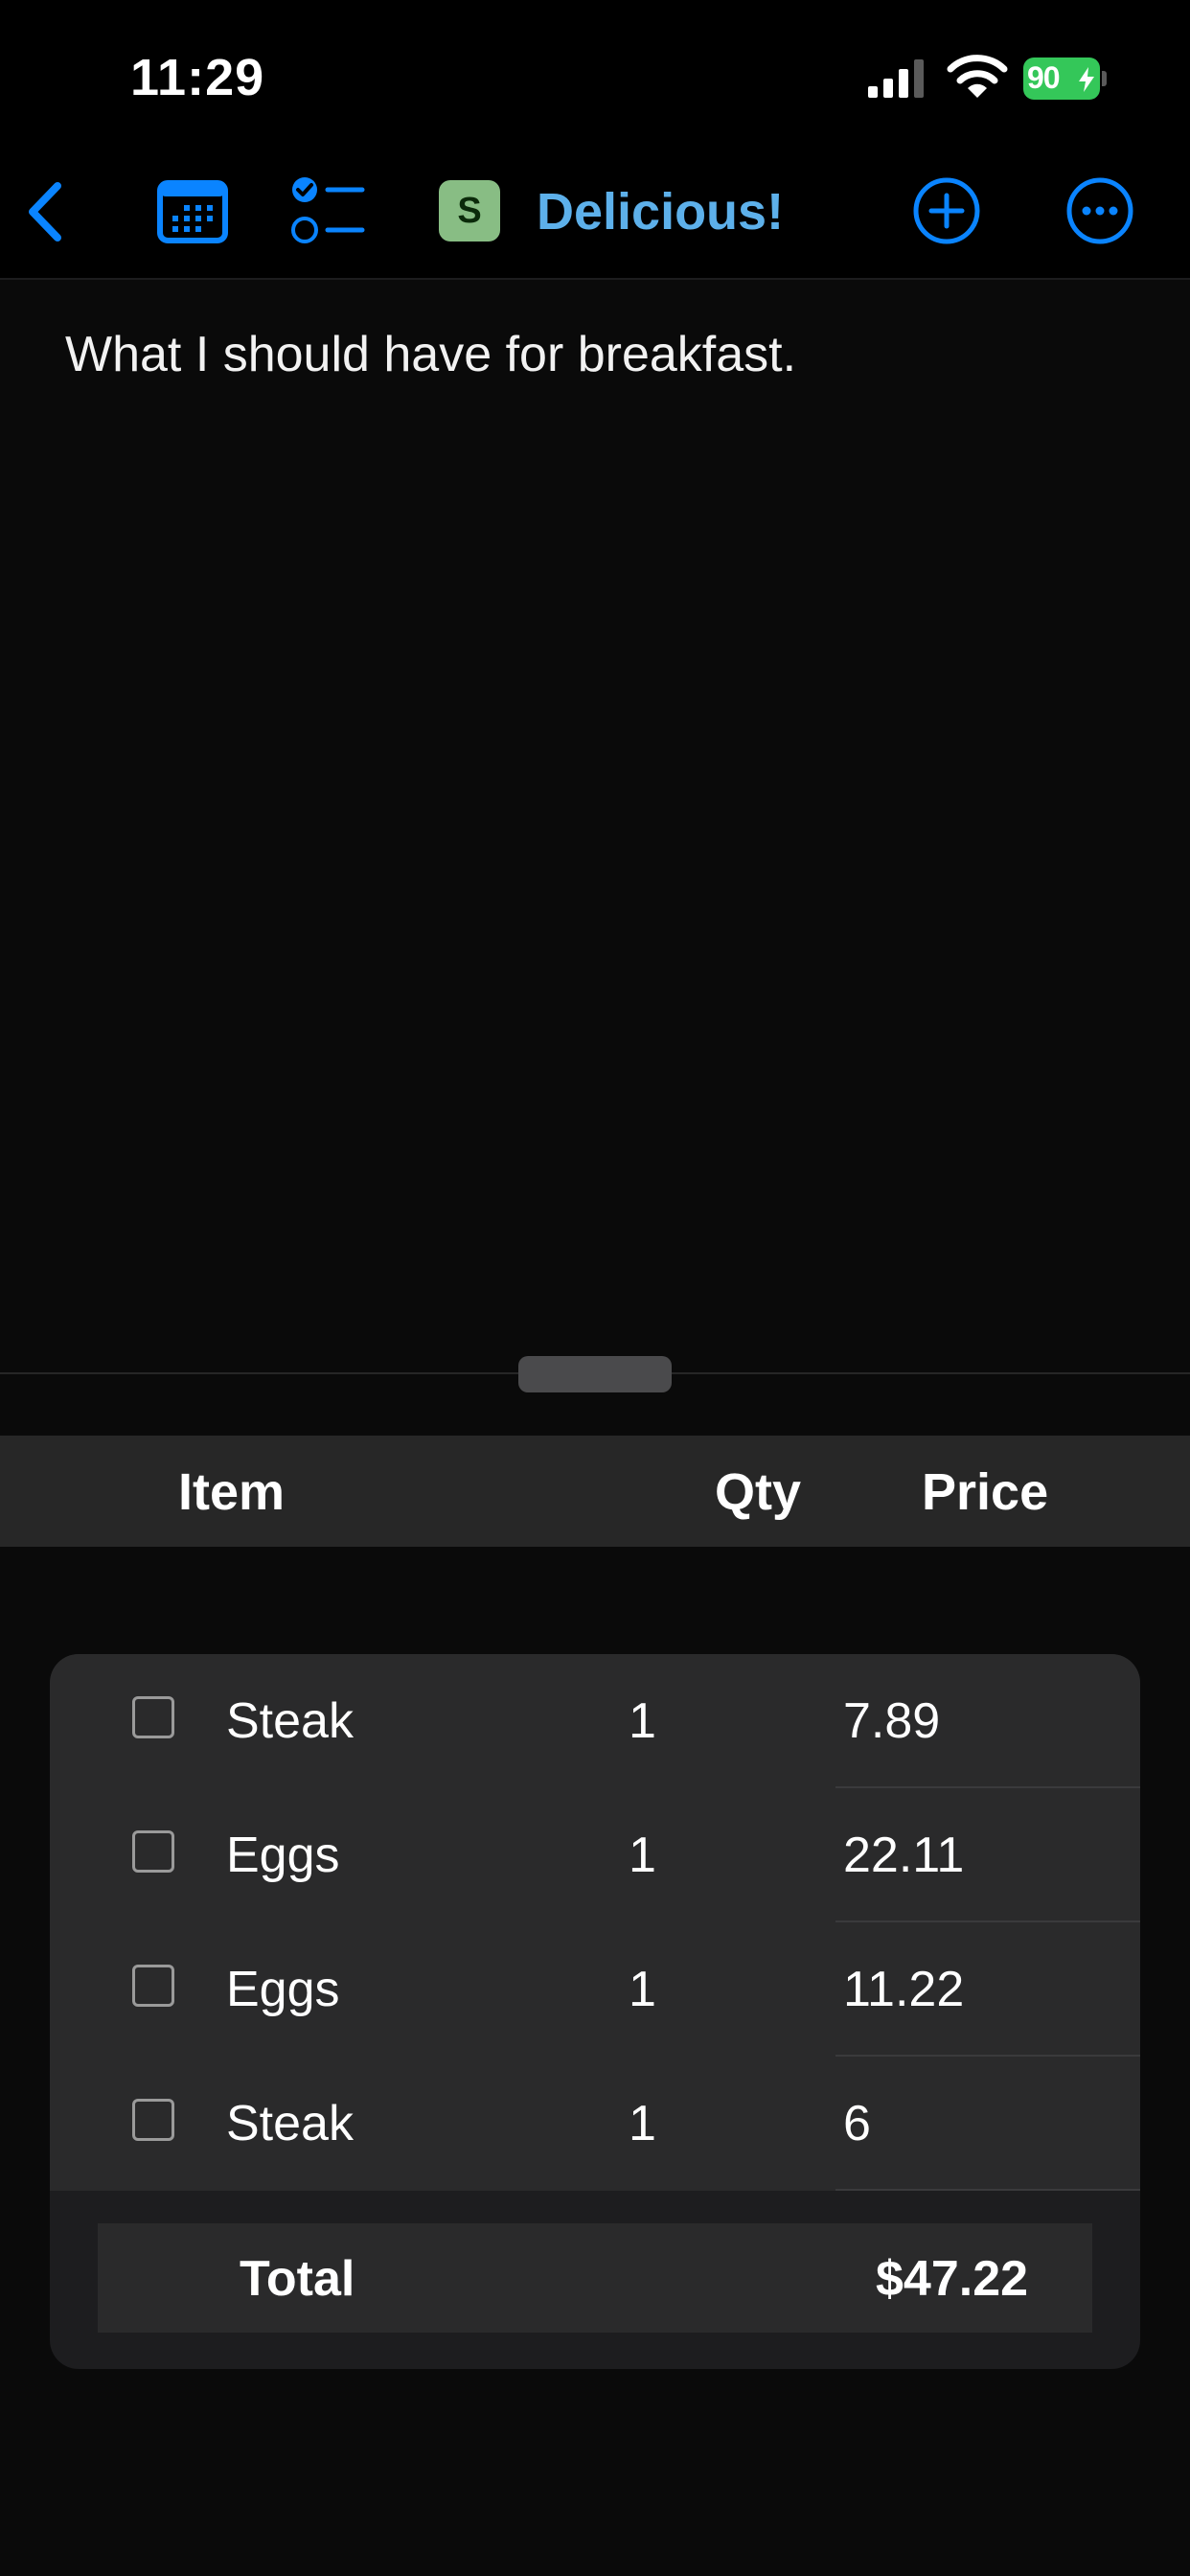  Describe the element at coordinates (193, 211) in the screenshot. I see `calendar-icon` at that location.